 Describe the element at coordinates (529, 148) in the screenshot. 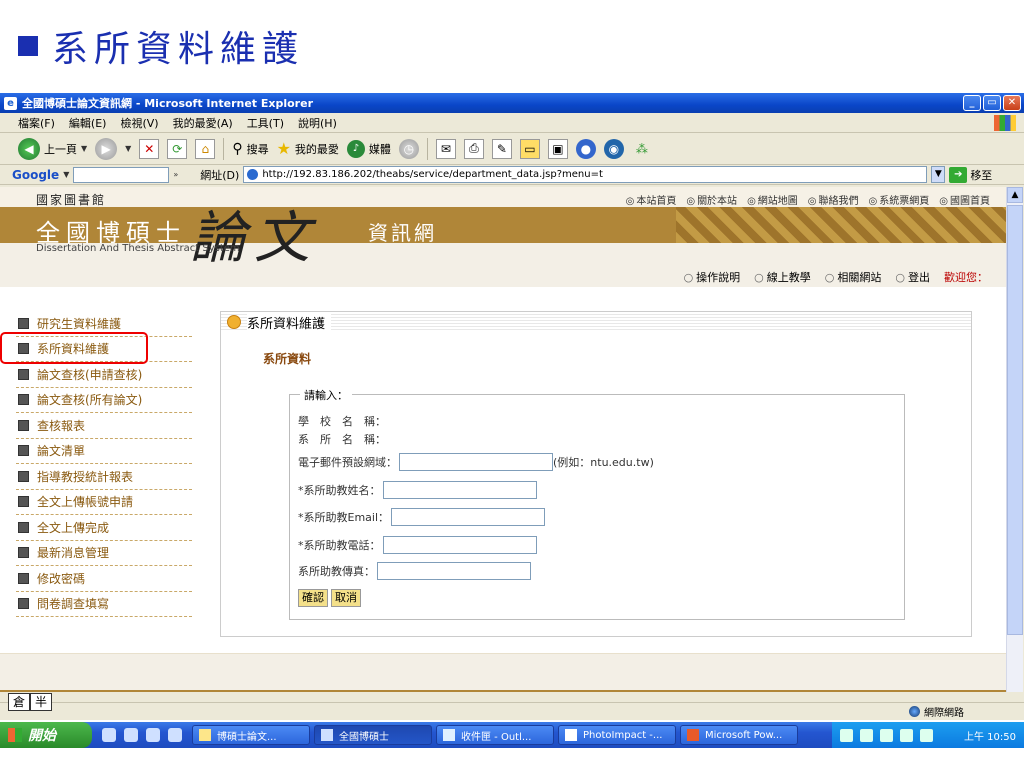

I see `folder-icon: ▭` at that location.